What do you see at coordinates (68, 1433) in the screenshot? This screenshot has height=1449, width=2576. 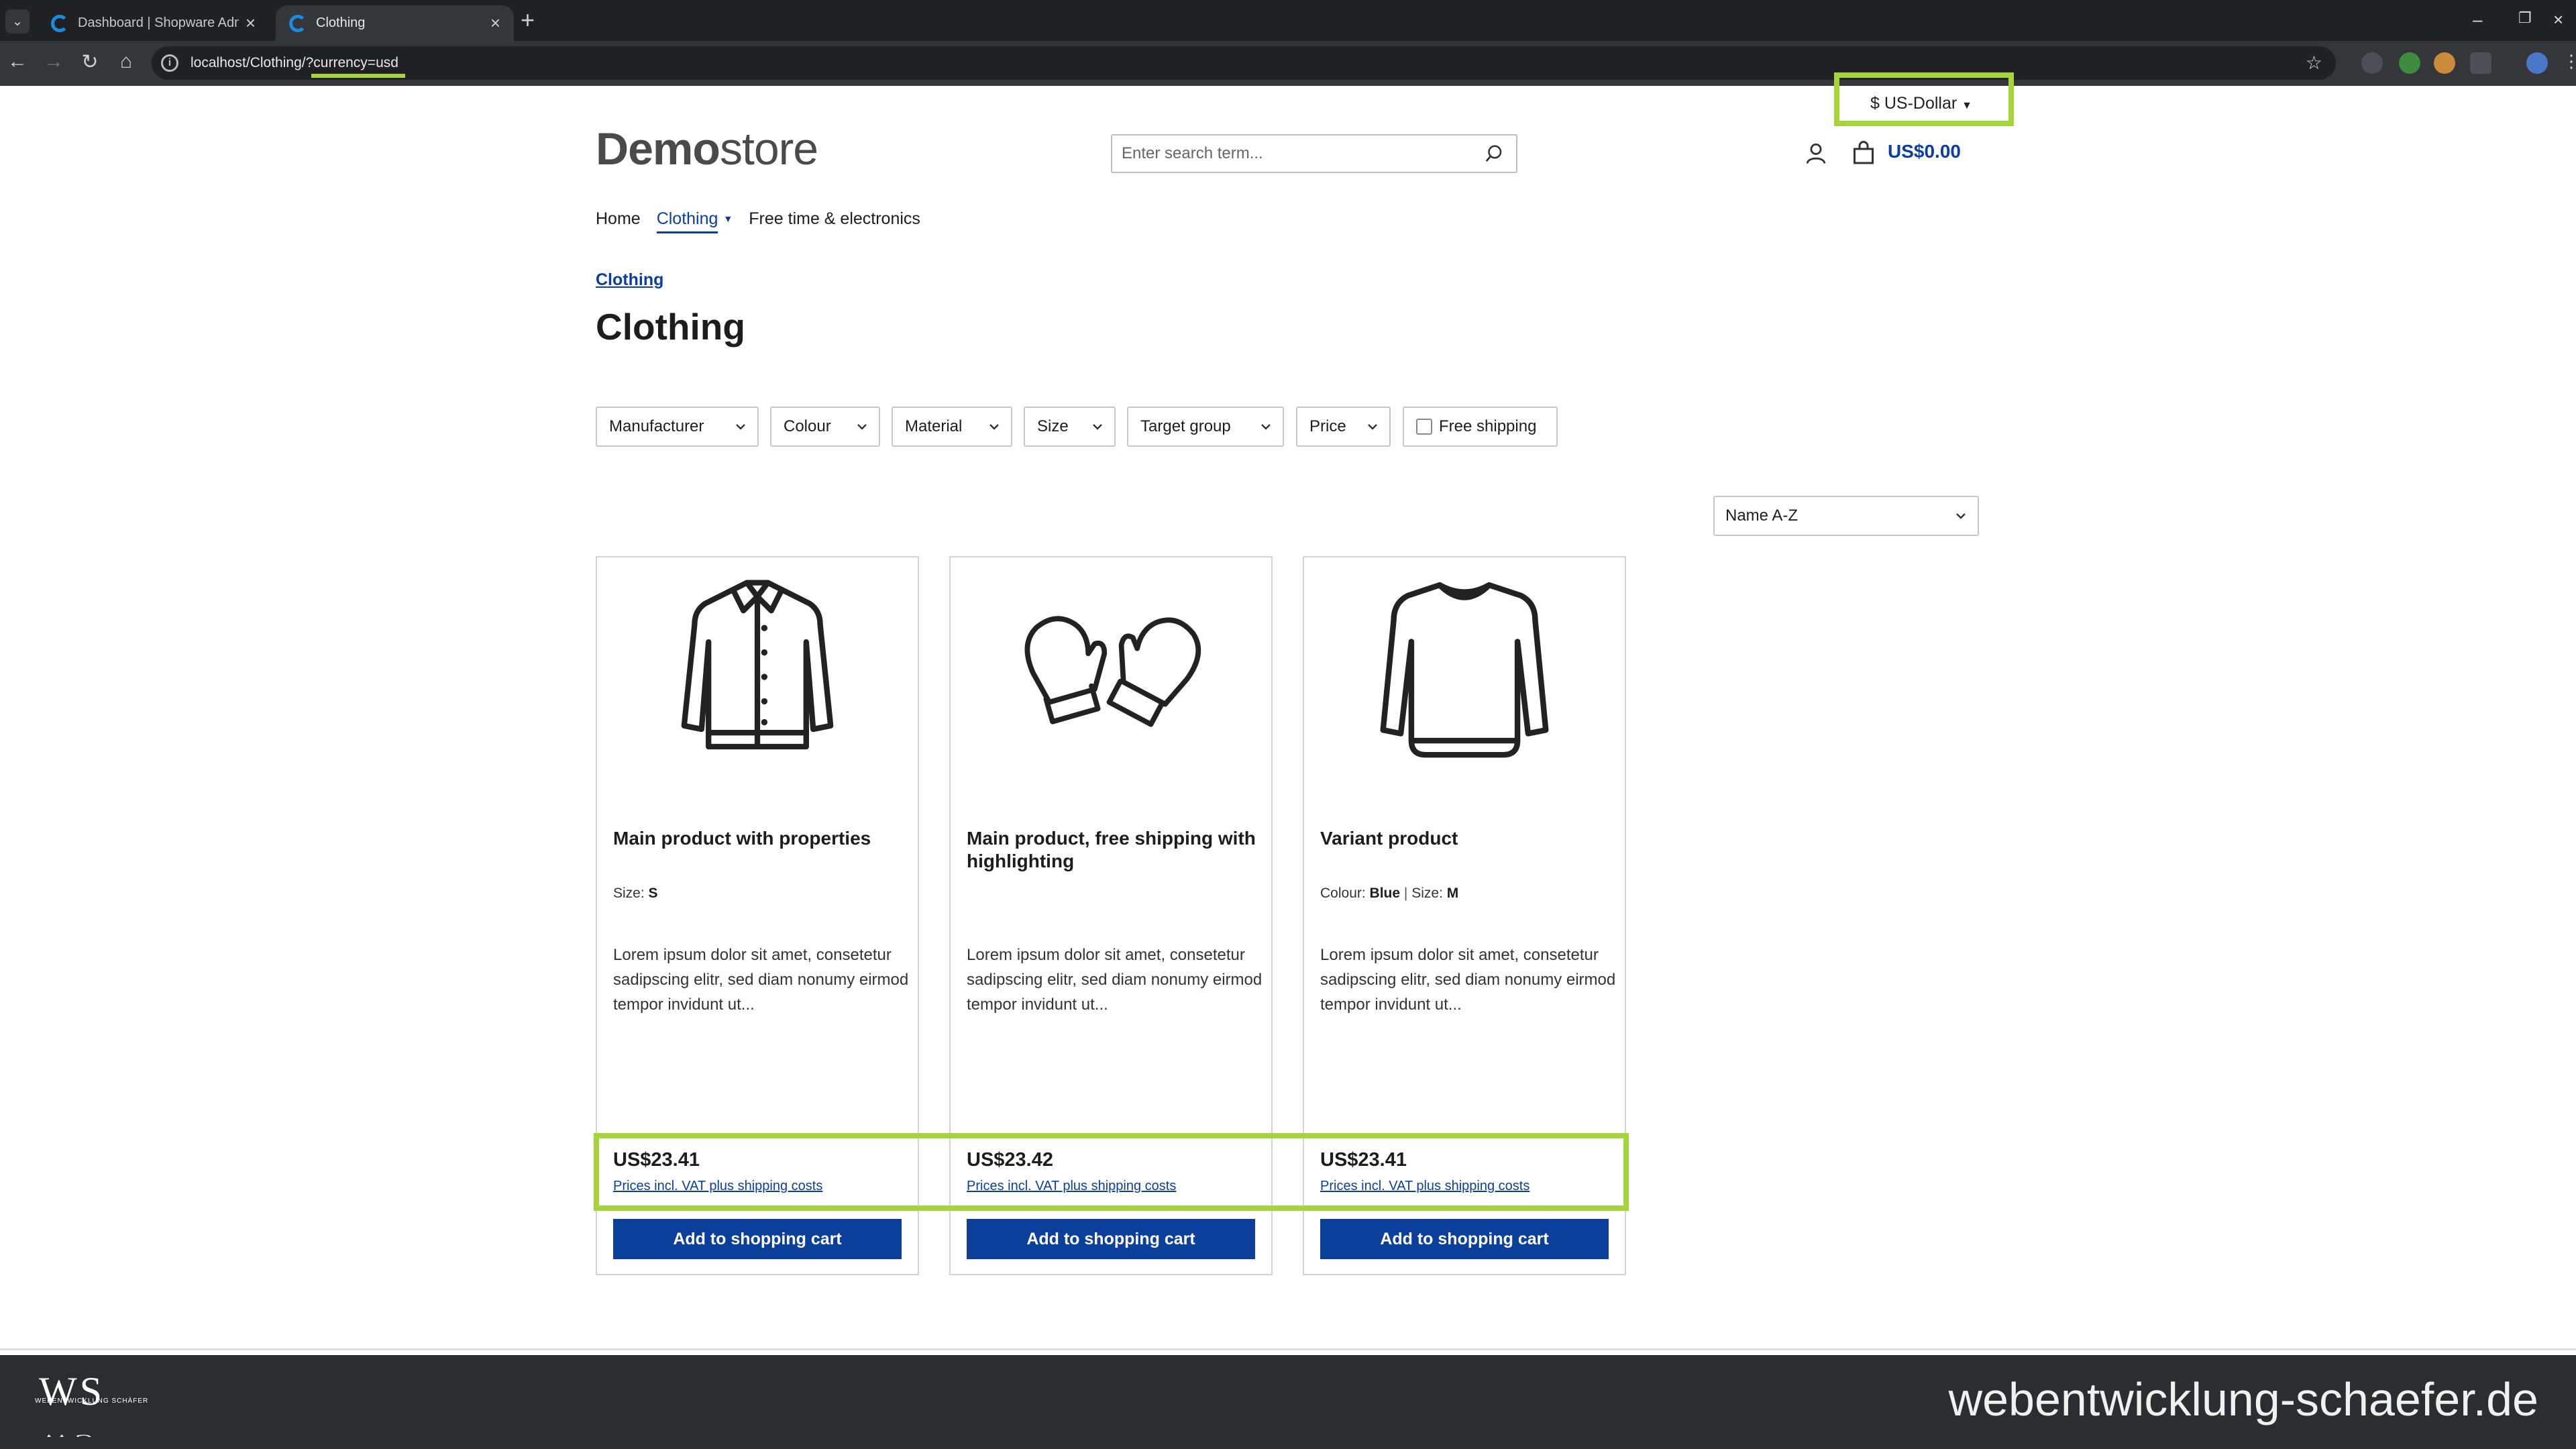 I see `ws-logo-reflection: WS` at bounding box center [68, 1433].